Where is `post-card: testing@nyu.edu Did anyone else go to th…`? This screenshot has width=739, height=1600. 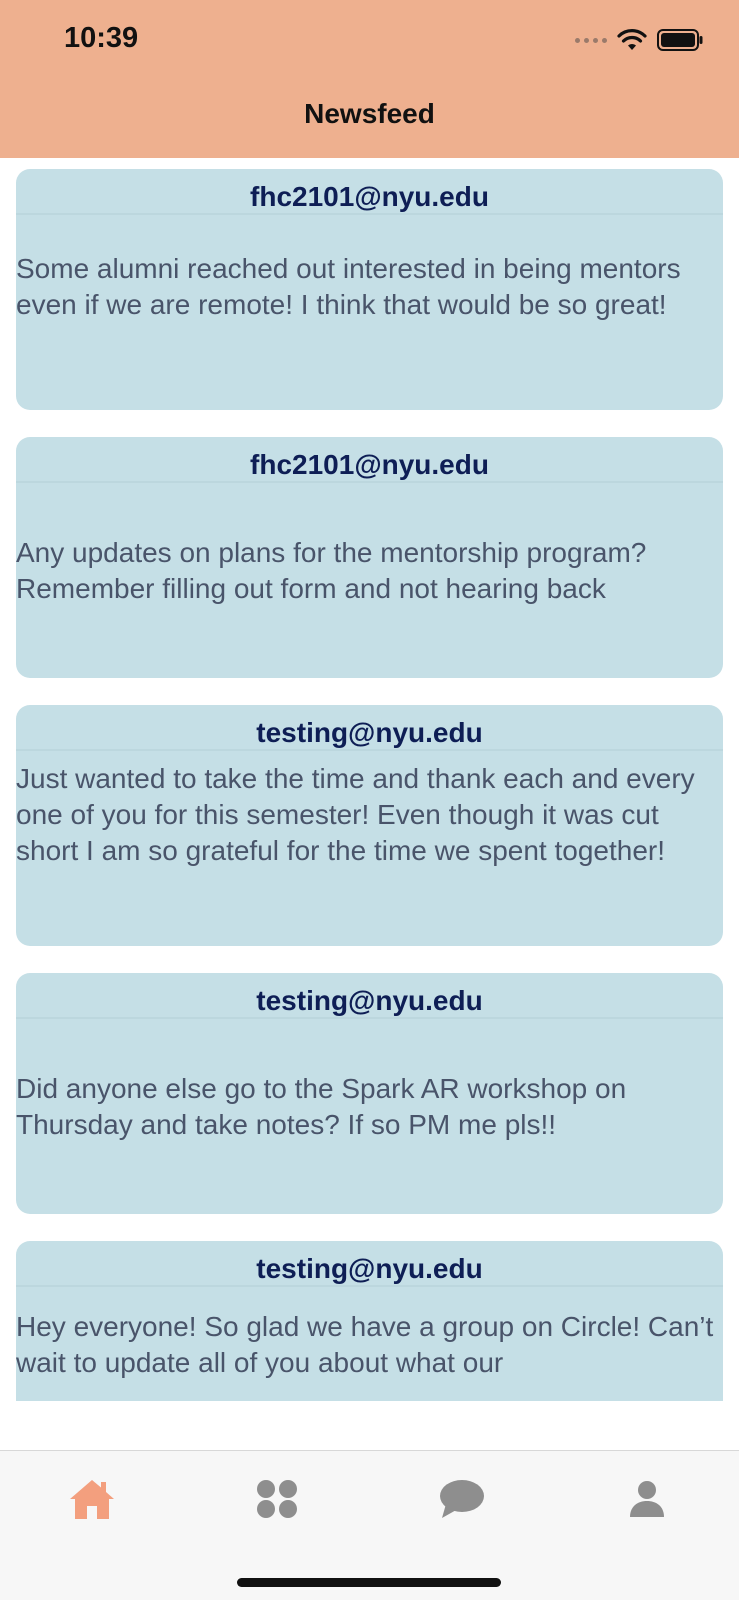 post-card: testing@nyu.edu Did anyone else go to th… is located at coordinates (369, 1093).